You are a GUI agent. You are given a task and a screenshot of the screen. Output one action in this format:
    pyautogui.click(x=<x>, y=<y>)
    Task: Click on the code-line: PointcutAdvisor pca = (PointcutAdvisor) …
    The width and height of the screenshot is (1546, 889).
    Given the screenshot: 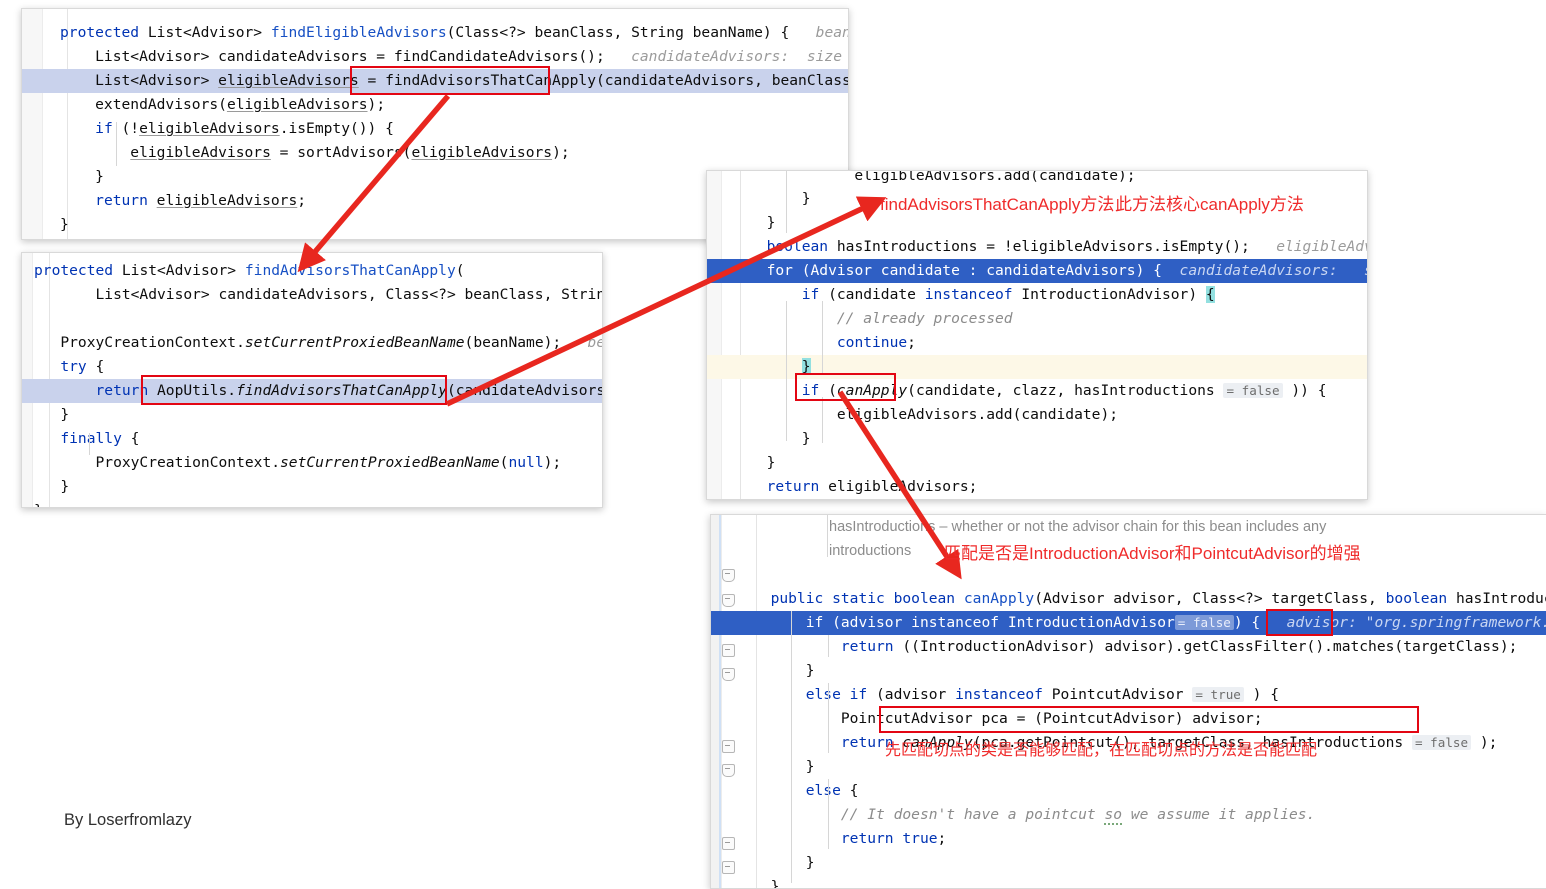 What is the action you would take?
    pyautogui.click(x=1008, y=718)
    